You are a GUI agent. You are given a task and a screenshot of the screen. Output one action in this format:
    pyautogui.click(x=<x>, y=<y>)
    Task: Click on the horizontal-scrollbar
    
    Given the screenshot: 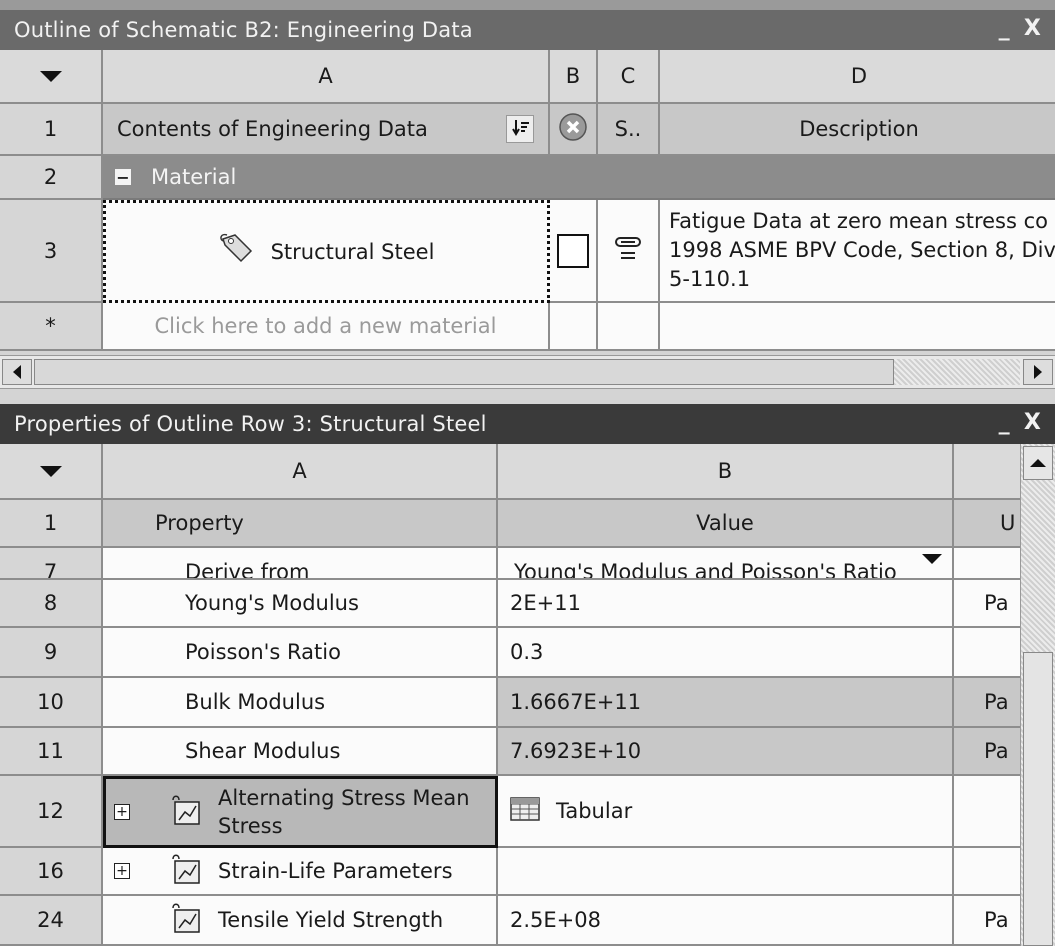 What is the action you would take?
    pyautogui.click(x=527, y=372)
    